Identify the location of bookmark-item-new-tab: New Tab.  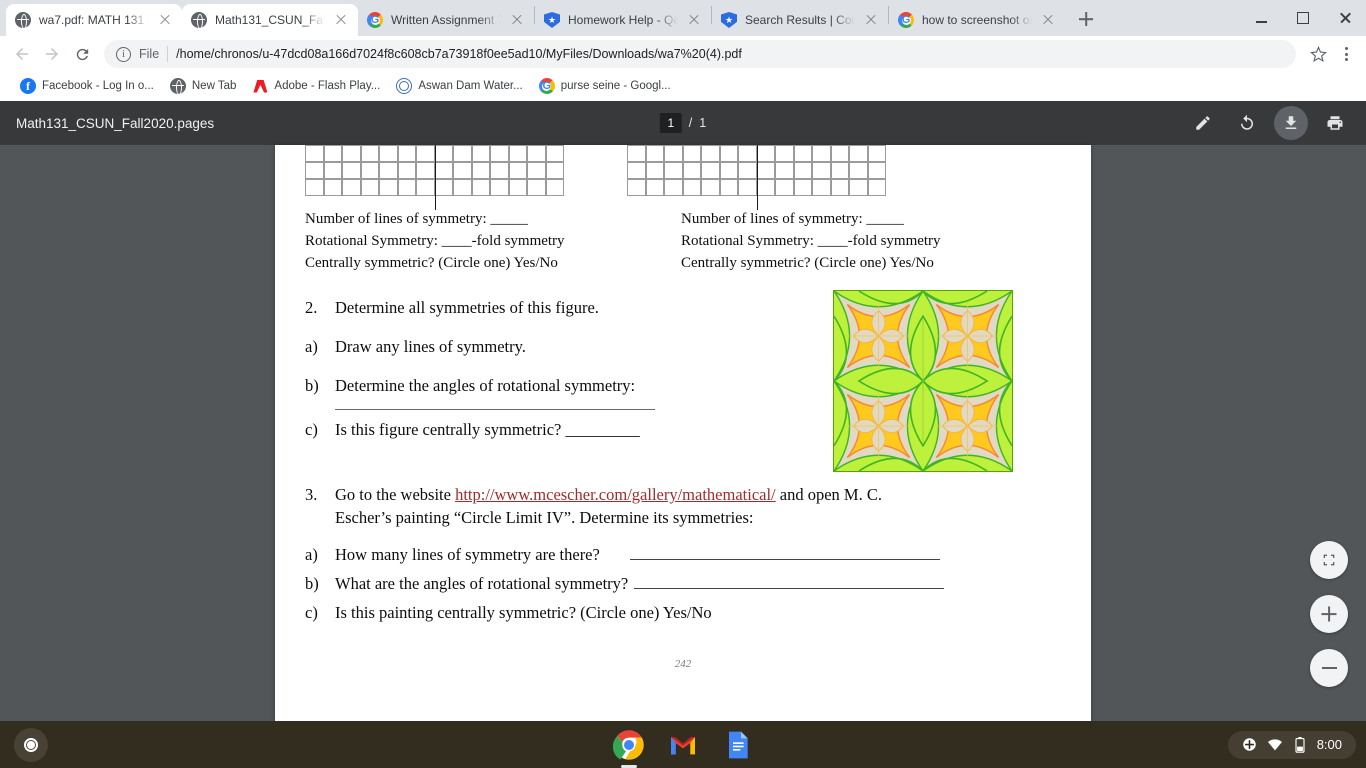
(203, 86).